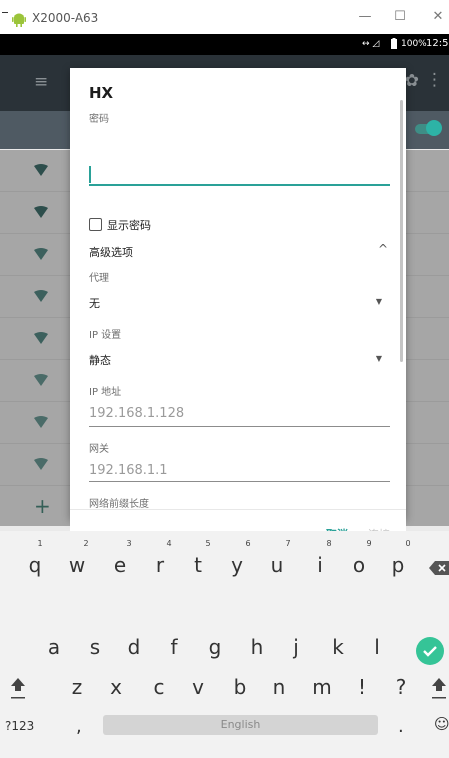  Describe the element at coordinates (296, 647) in the screenshot. I see `key-j: j` at that location.